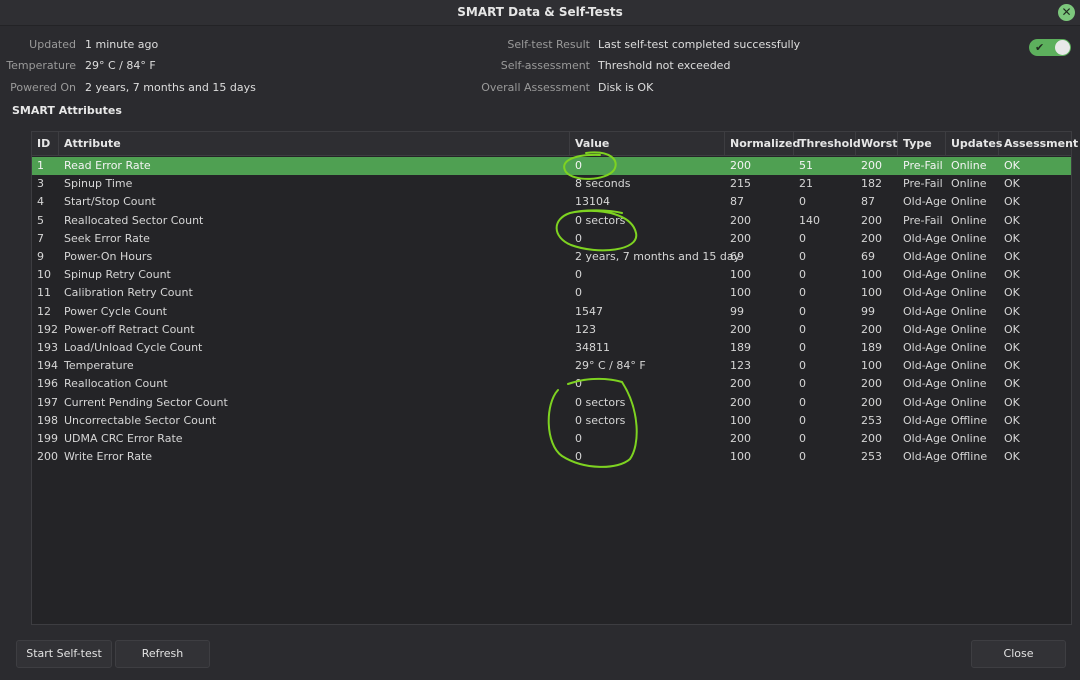 This screenshot has height=680, width=1080. What do you see at coordinates (626, 87) in the screenshot?
I see `overall-assessment-value: Disk is OK` at bounding box center [626, 87].